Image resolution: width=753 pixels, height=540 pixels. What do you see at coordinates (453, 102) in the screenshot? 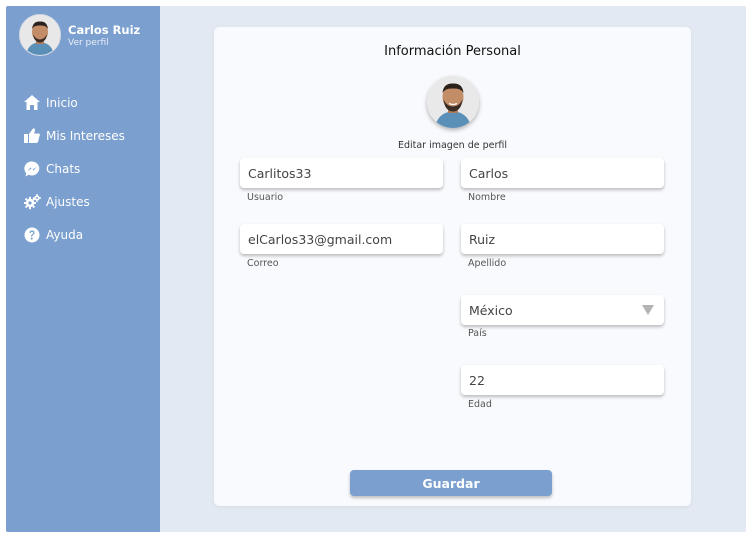
I see `profile-photo` at bounding box center [453, 102].